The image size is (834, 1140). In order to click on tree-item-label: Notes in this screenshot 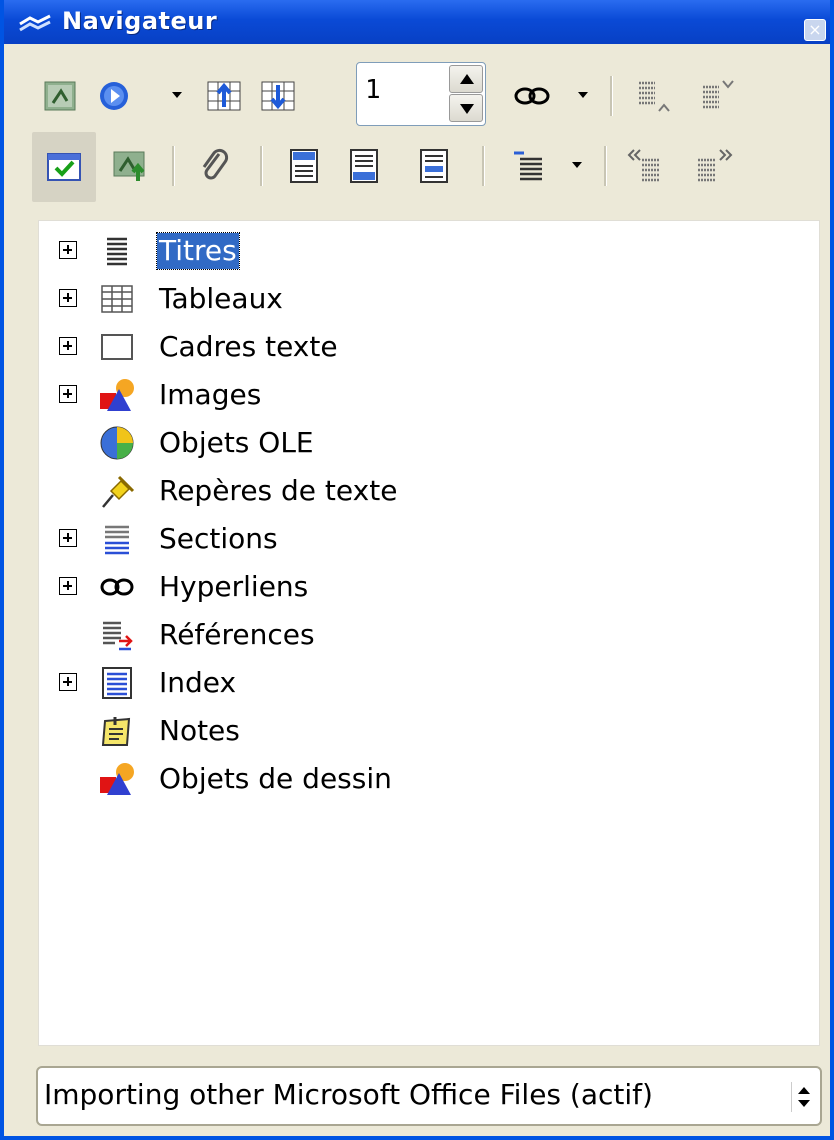, I will do `click(199, 730)`.